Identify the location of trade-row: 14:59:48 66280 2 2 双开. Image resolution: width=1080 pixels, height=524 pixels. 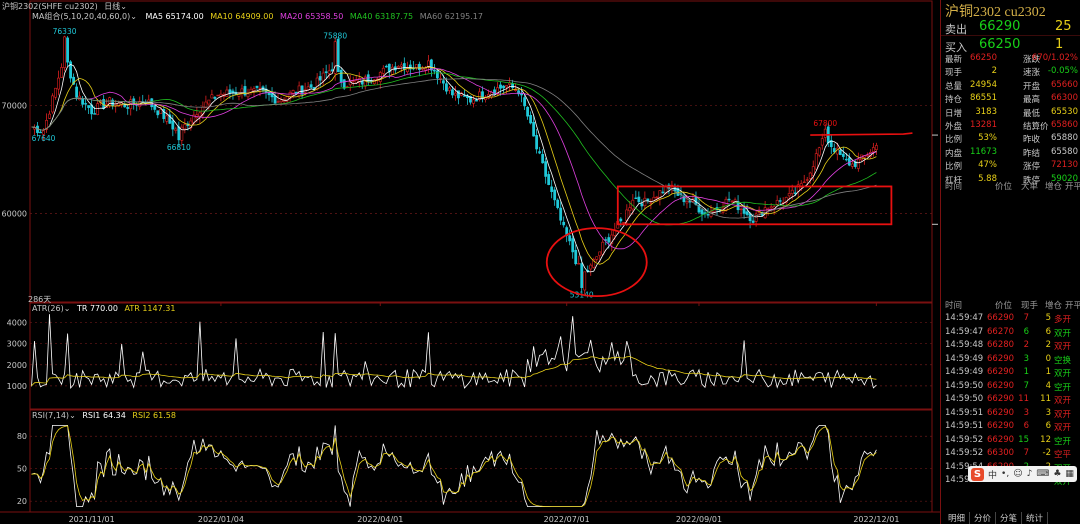
(1010, 346).